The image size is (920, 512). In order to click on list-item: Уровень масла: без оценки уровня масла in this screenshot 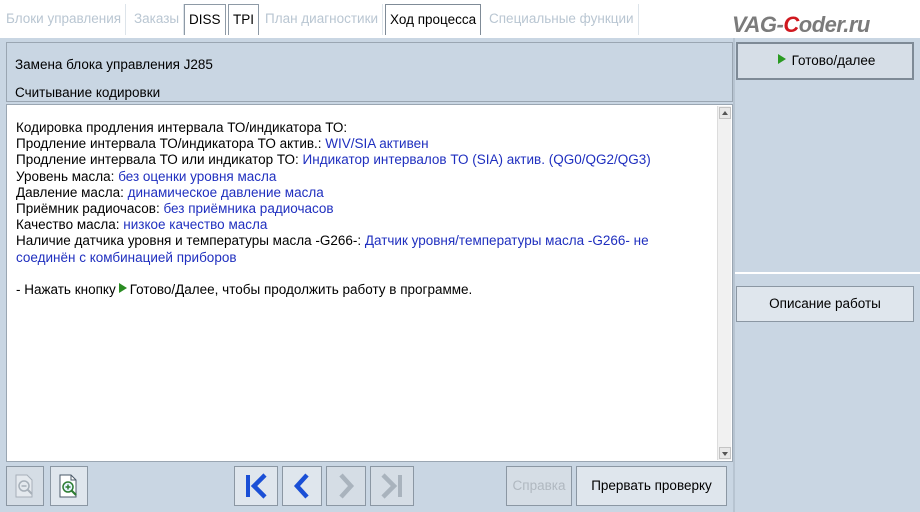, I will do `click(146, 176)`.